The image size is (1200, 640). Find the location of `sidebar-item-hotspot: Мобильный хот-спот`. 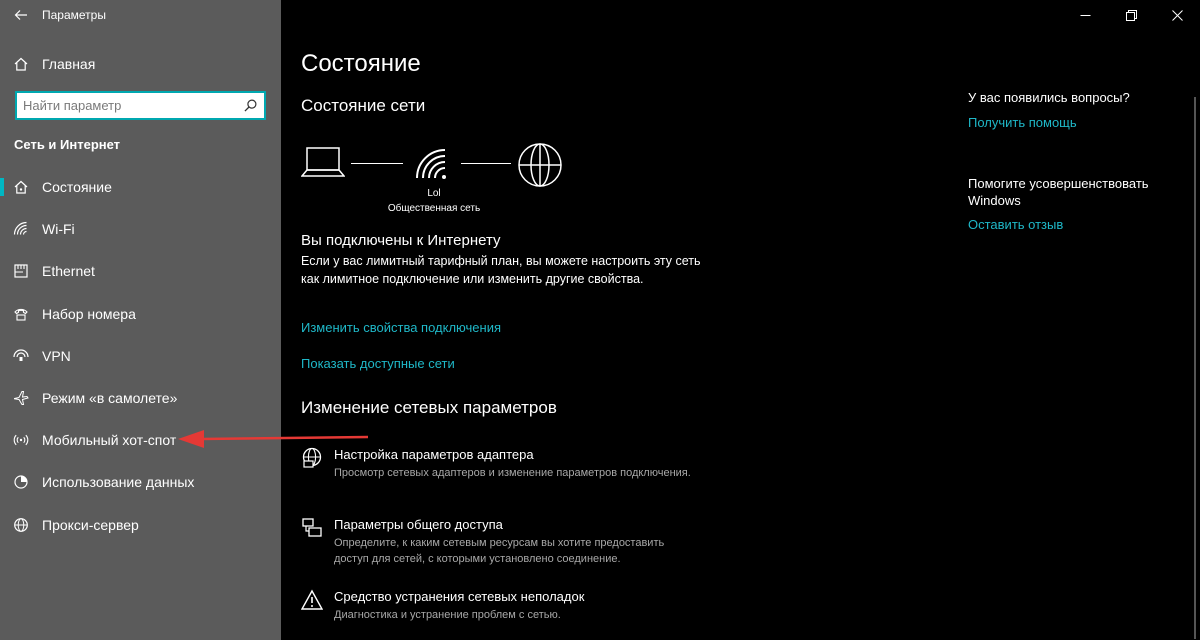

sidebar-item-hotspot: Мобильный хот-спот is located at coordinates (140, 440).